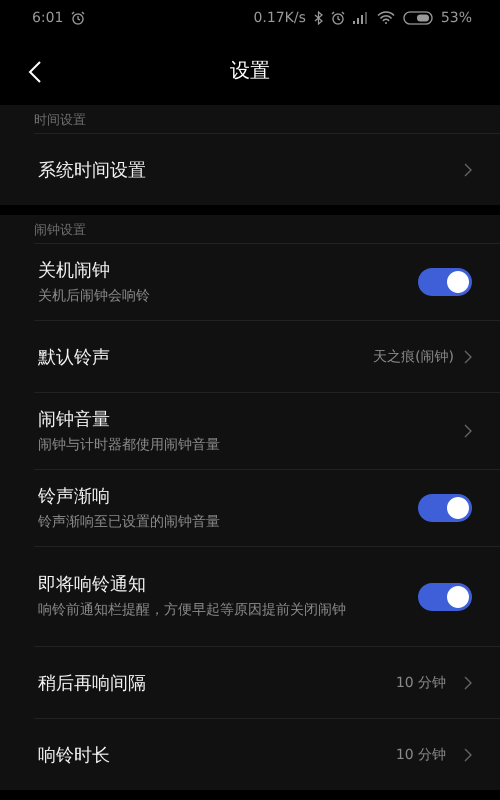 The width and height of the screenshot is (500, 800). I want to click on wifi-icon, so click(385, 17).